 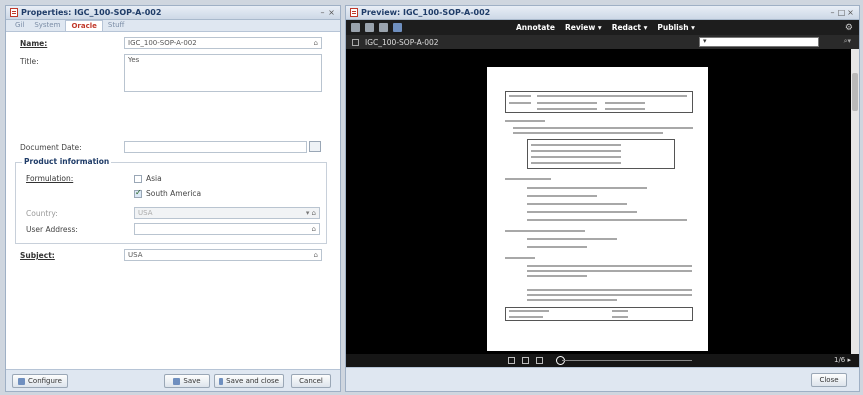 I want to click on country-value: USA, so click(x=145, y=213).